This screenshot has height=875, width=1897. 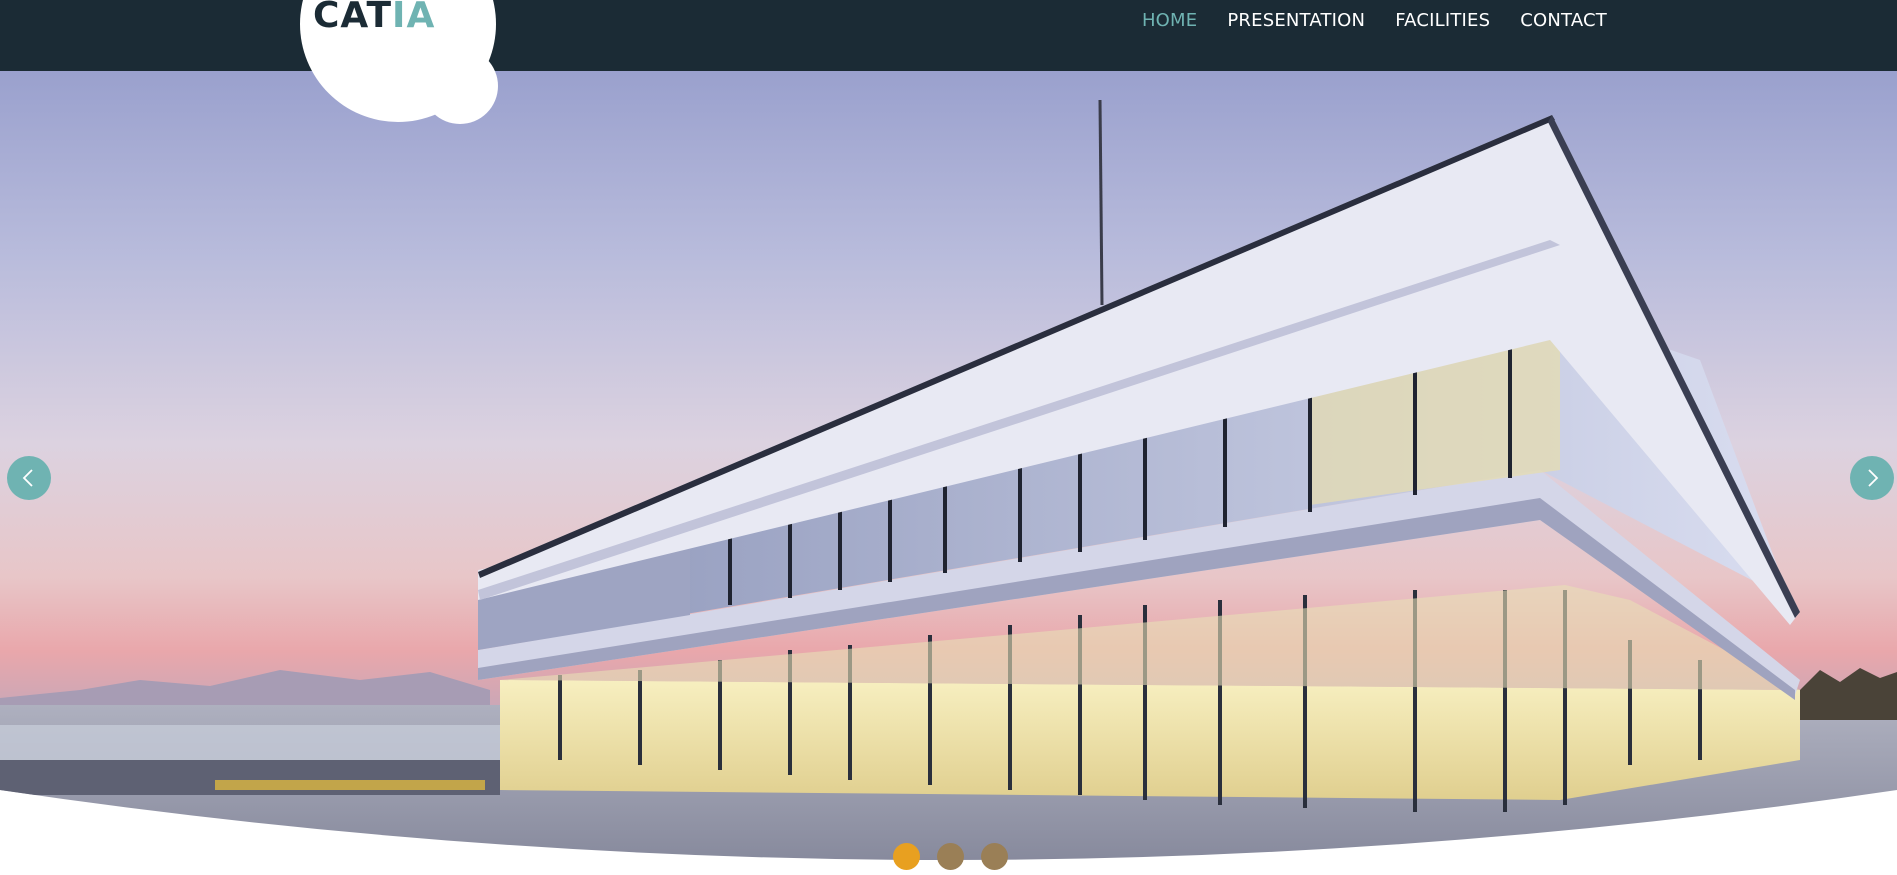 I want to click on site-logo: CATIA, so click(x=400, y=65).